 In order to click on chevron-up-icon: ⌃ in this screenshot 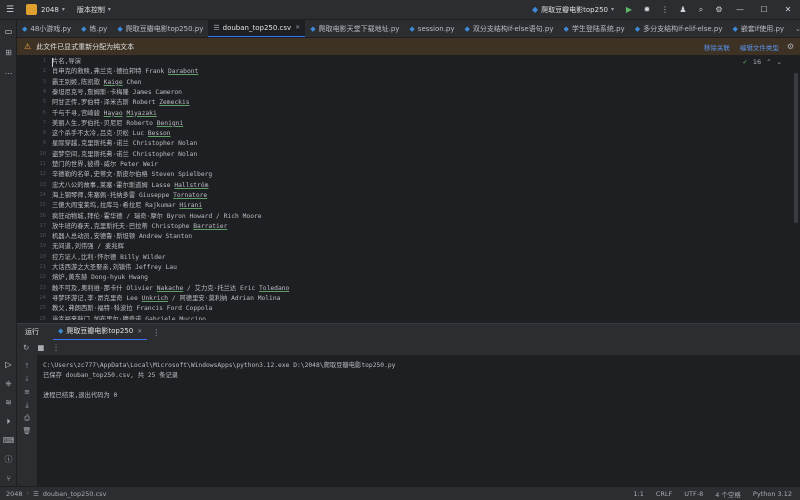, I will do `click(768, 62)`.